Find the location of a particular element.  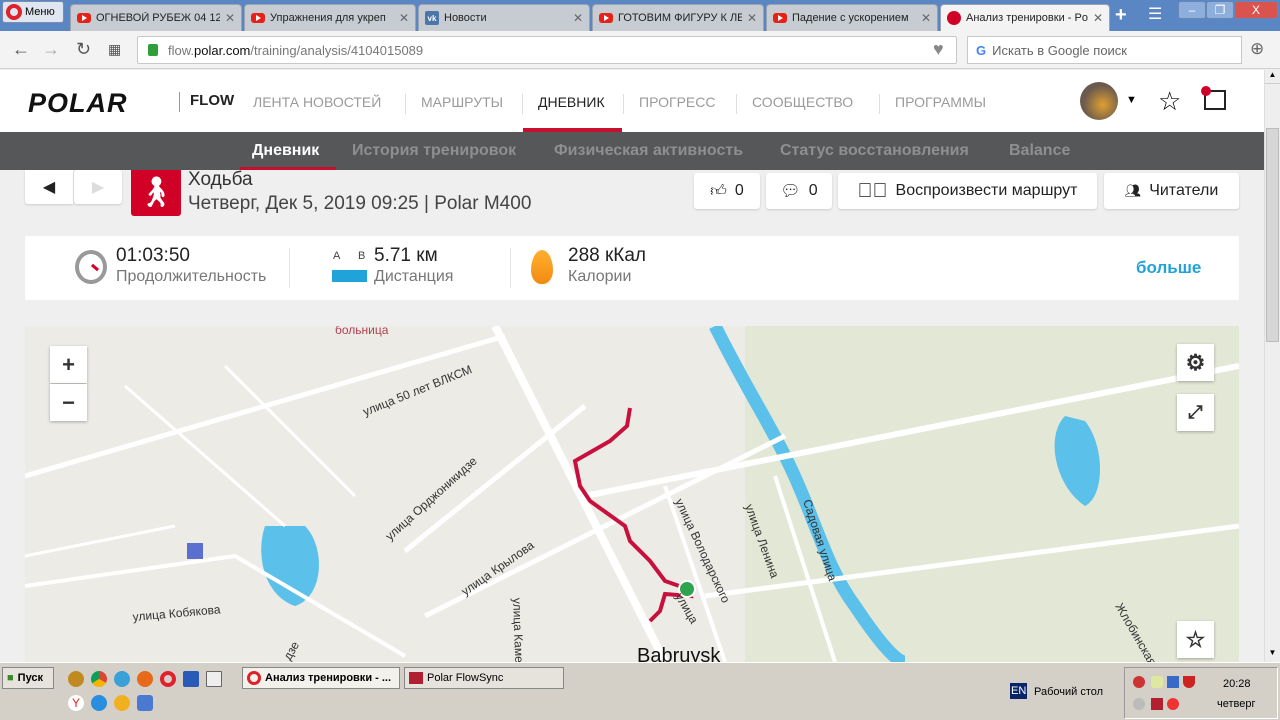

nav-routes: МАРШРУТЫ is located at coordinates (454, 104).